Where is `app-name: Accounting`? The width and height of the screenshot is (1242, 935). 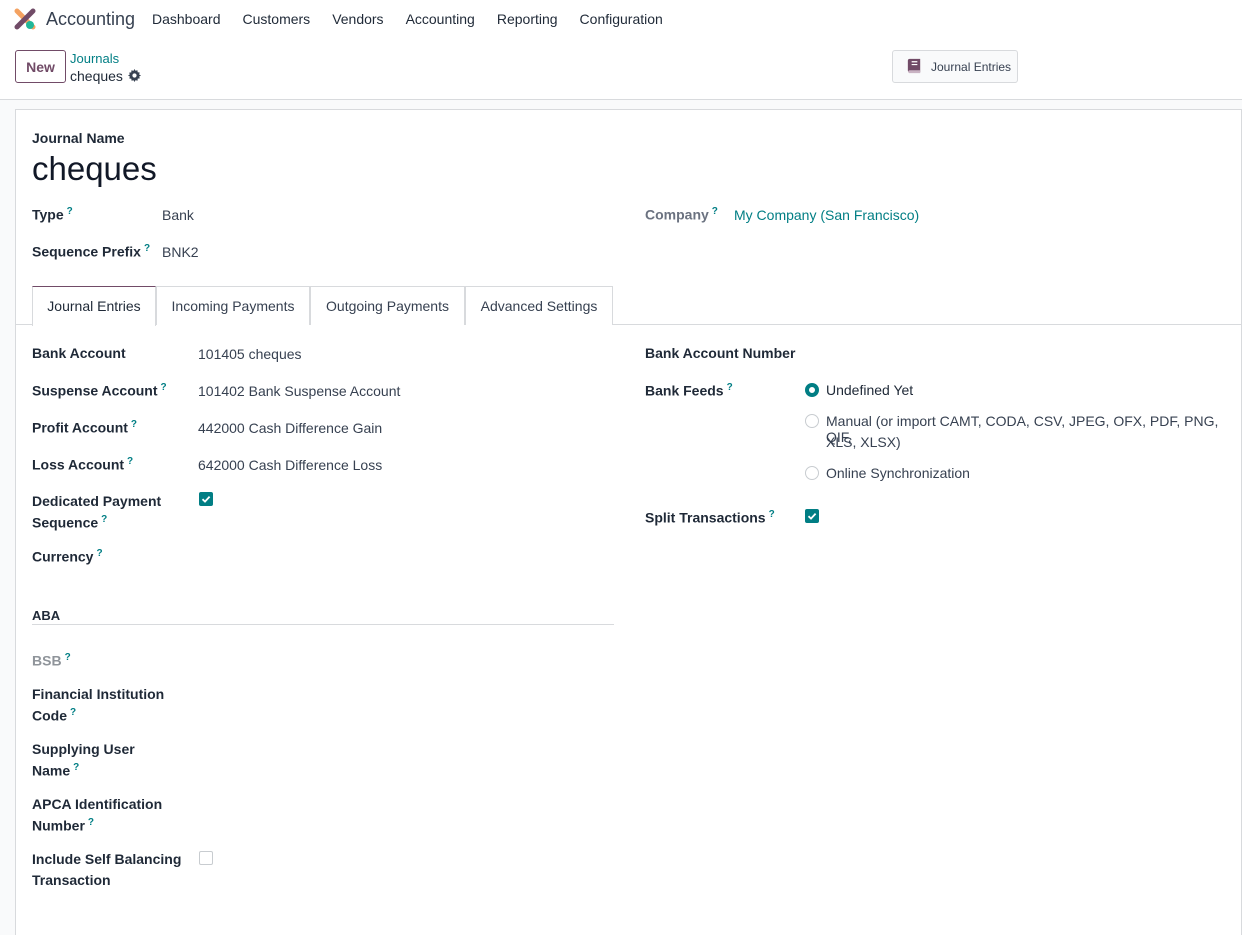
app-name: Accounting is located at coordinates (90, 19).